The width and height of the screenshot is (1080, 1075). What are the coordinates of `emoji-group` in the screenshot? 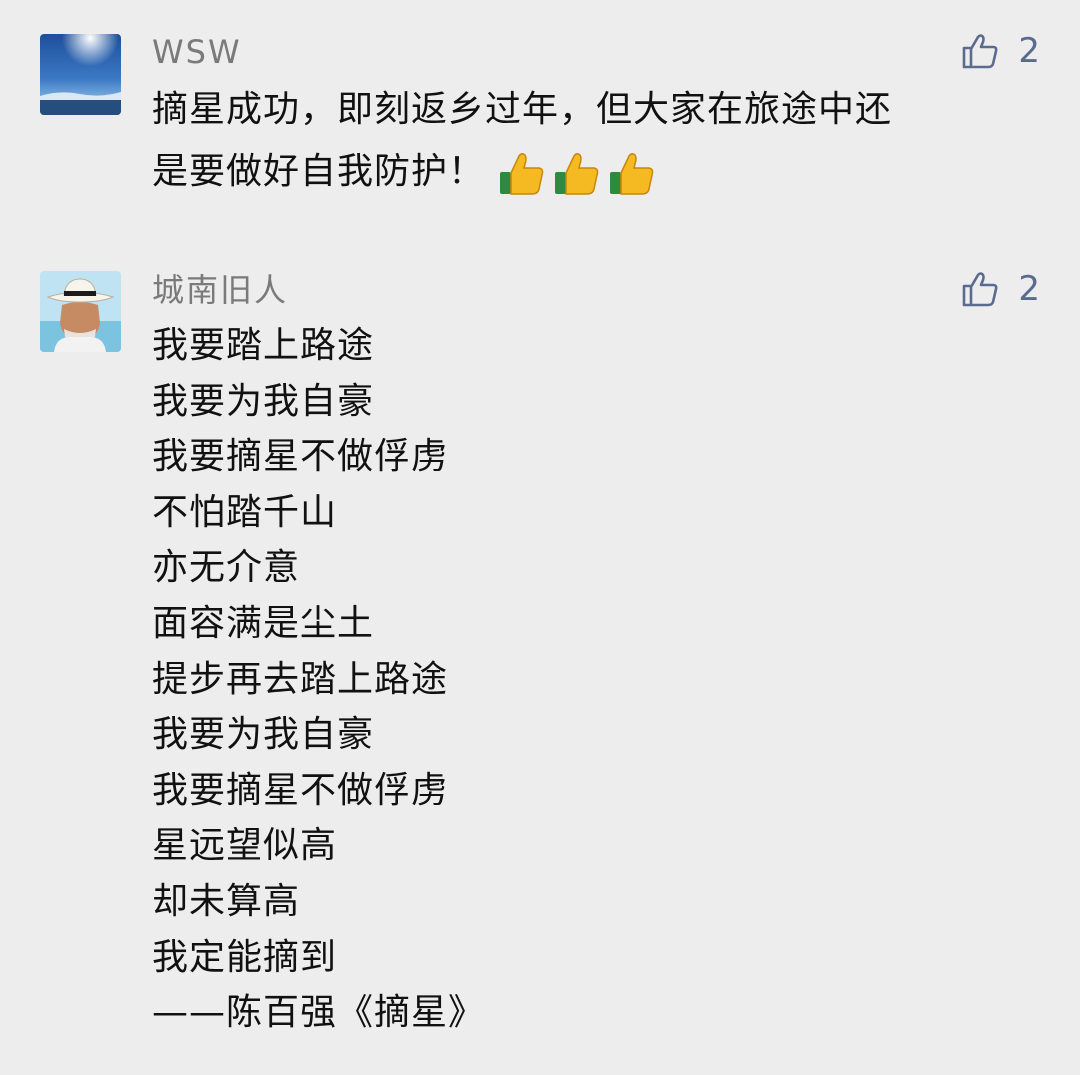 It's located at (579, 173).